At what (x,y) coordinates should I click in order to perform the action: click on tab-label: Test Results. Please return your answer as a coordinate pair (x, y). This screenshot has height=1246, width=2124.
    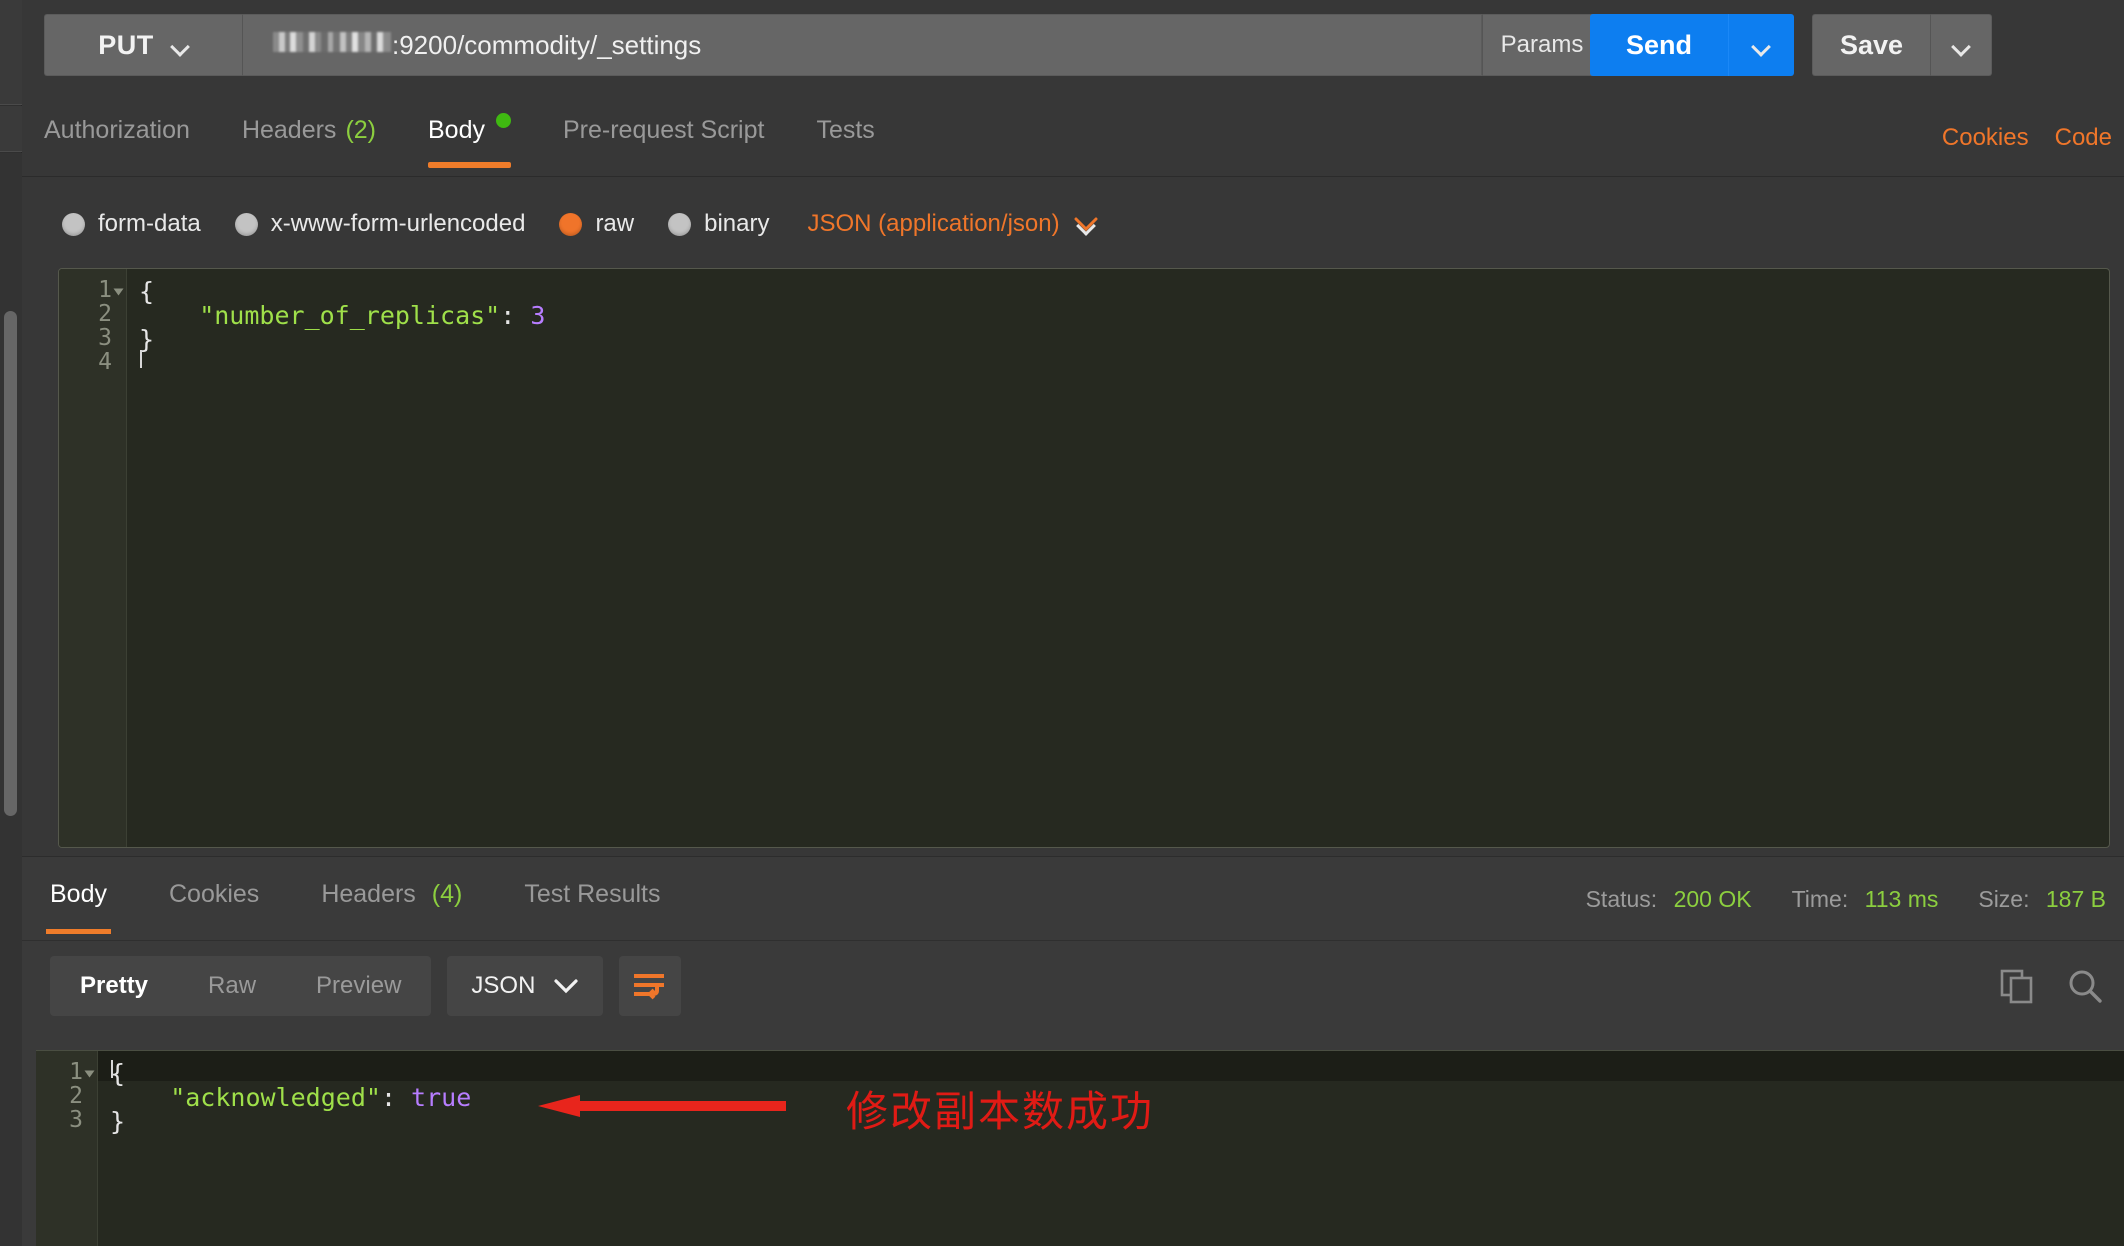
    Looking at the image, I should click on (592, 894).